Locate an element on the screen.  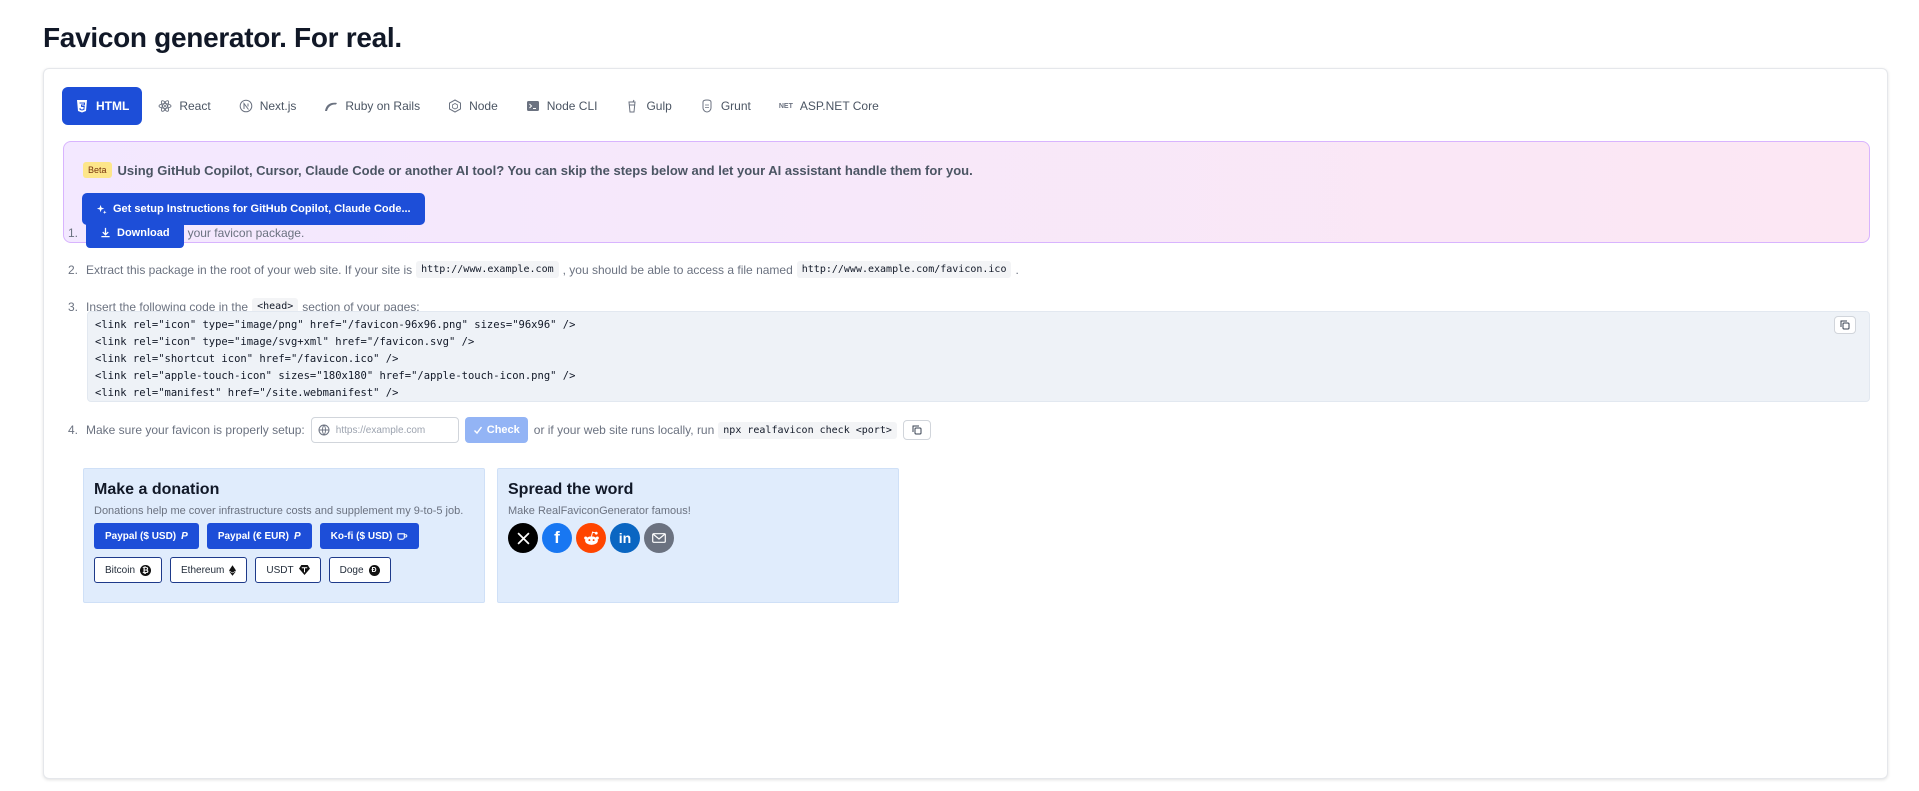
favicon-url-code: http://www.example.com/favicon.ico is located at coordinates (904, 269).